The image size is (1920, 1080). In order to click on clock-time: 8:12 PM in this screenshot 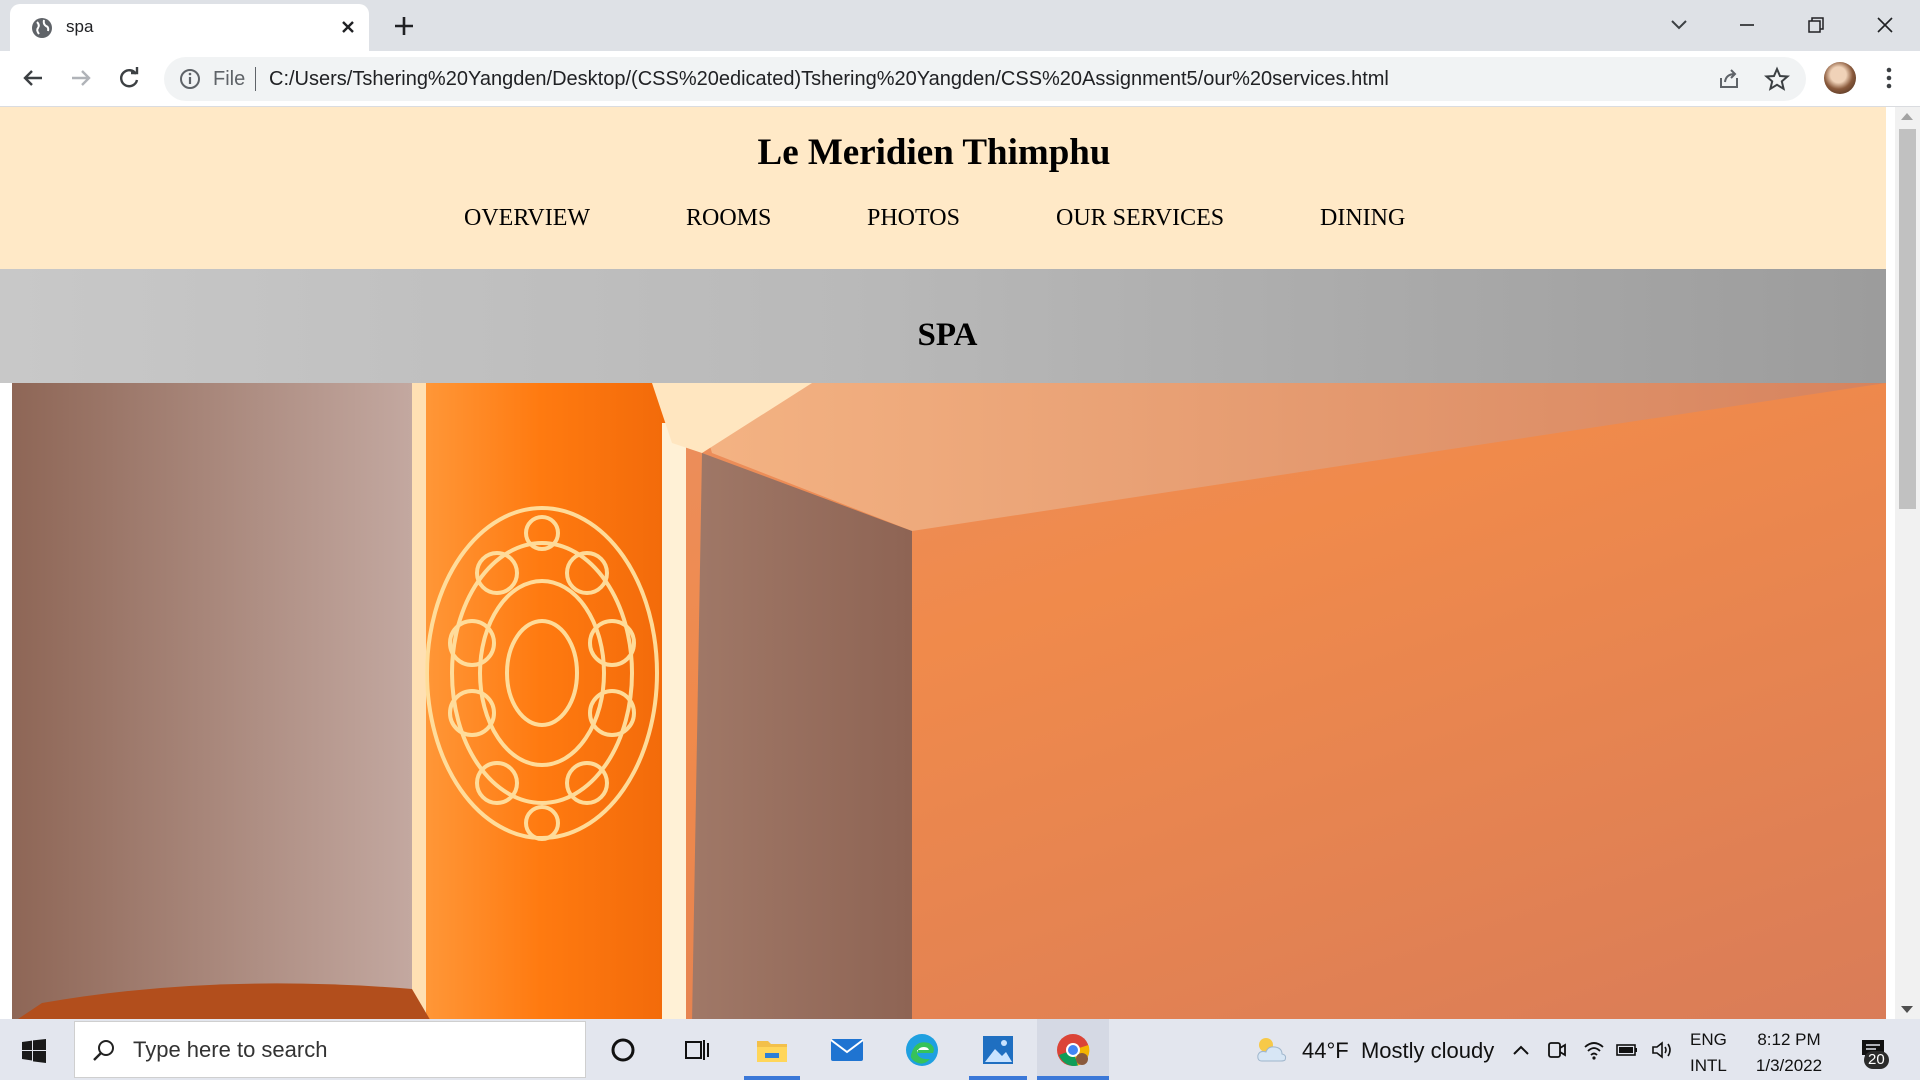, I will do `click(1789, 1039)`.